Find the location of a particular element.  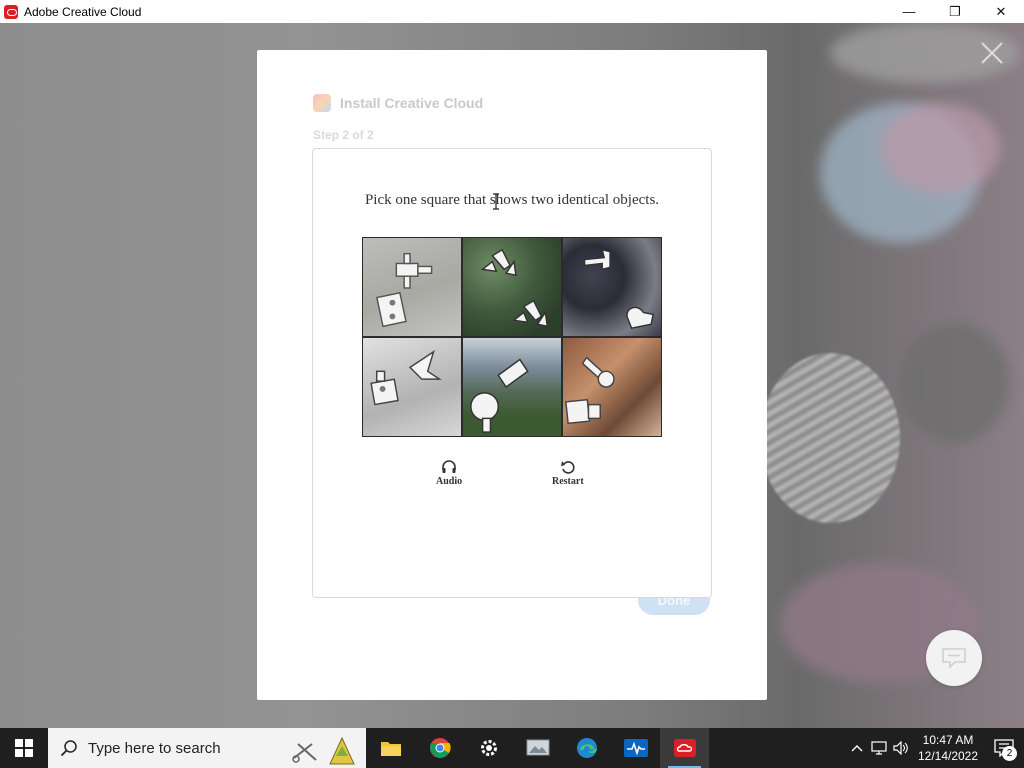

notifications-button: 2 is located at coordinates (1004, 748).